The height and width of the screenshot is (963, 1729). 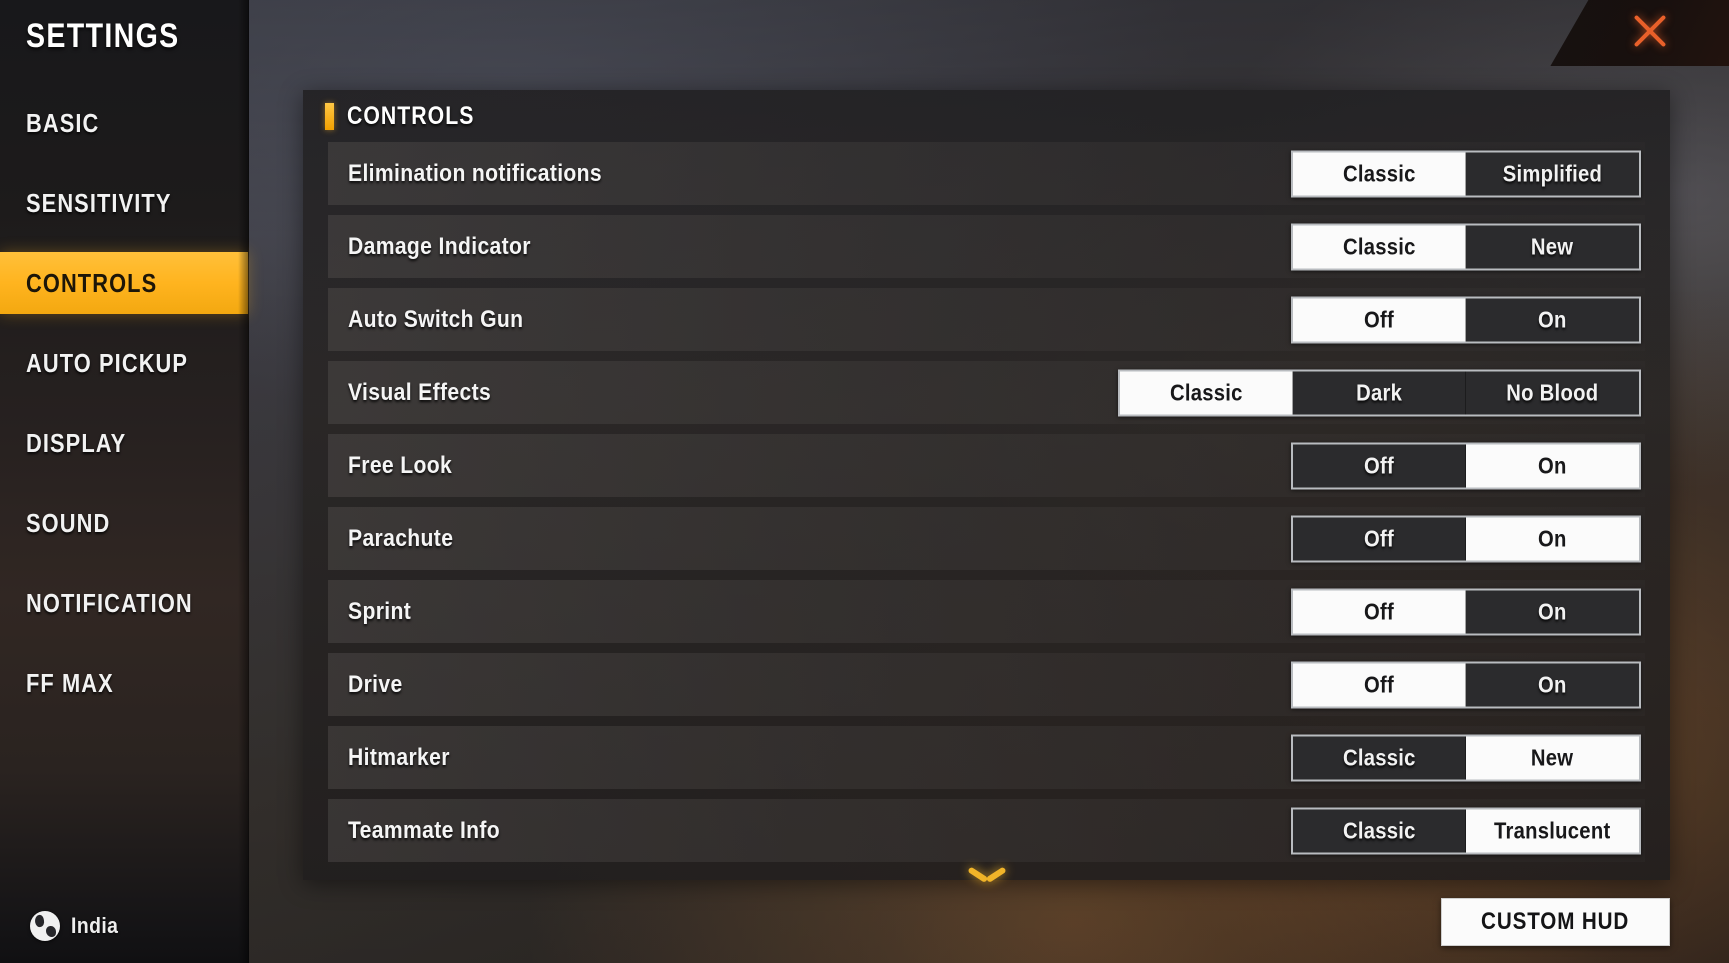 What do you see at coordinates (424, 830) in the screenshot?
I see `setting-label: Teammate Info` at bounding box center [424, 830].